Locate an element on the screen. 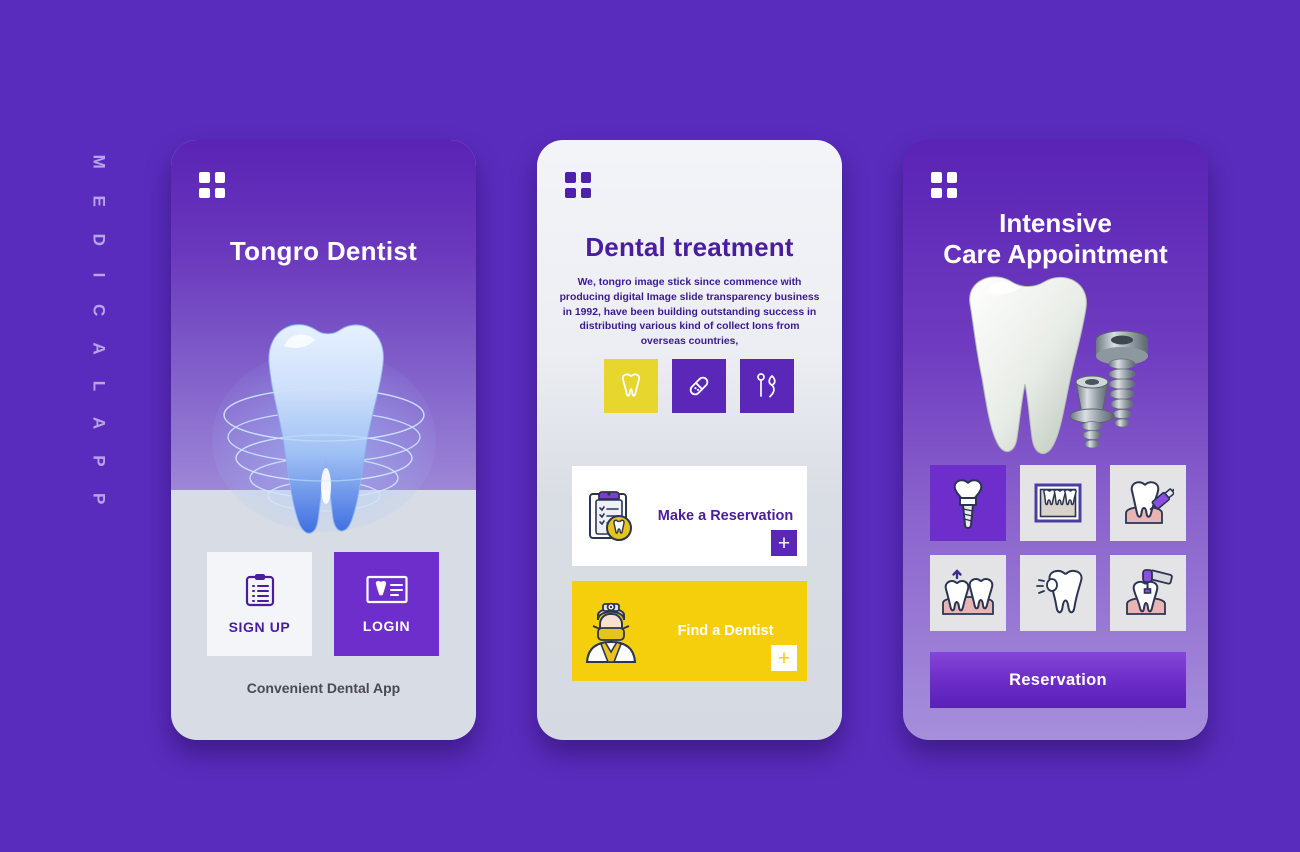  tooth-whitening-icon is located at coordinates (1059, 591).